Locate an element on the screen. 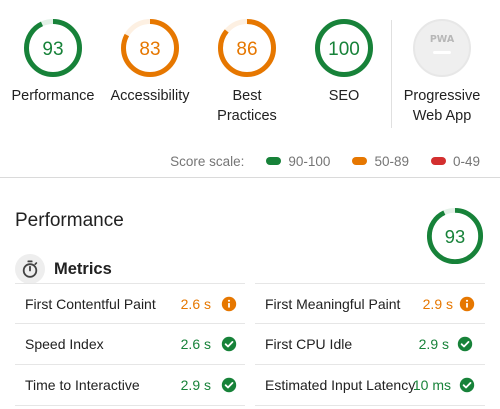 This screenshot has width=500, height=409. metric-row: First Contentful Paint 2.6 s is located at coordinates (130, 303).